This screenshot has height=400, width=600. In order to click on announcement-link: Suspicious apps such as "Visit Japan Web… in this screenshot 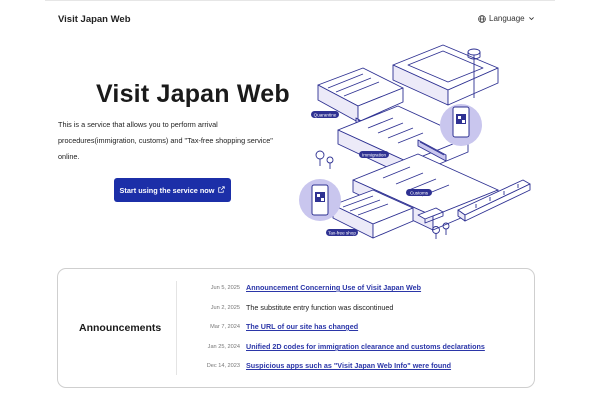, I will do `click(348, 365)`.